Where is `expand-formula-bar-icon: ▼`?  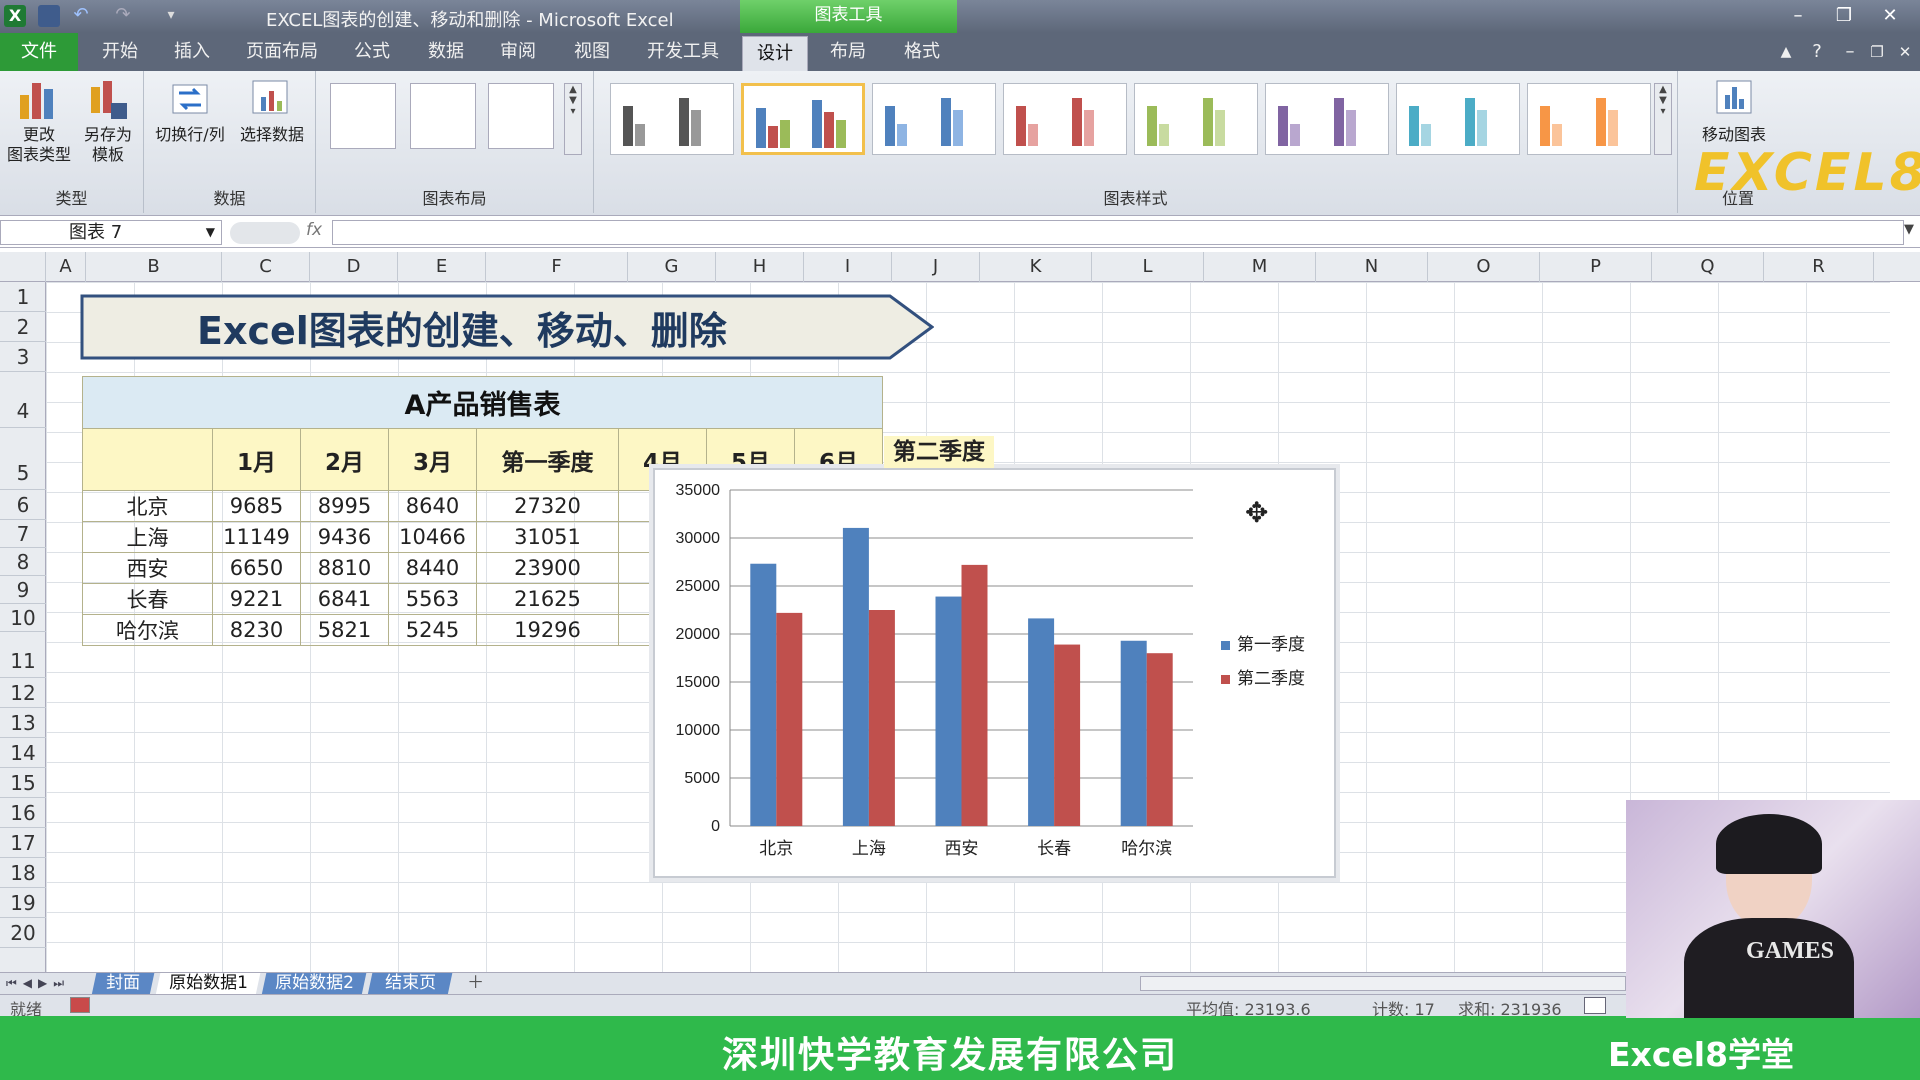 expand-formula-bar-icon: ▼ is located at coordinates (1909, 229).